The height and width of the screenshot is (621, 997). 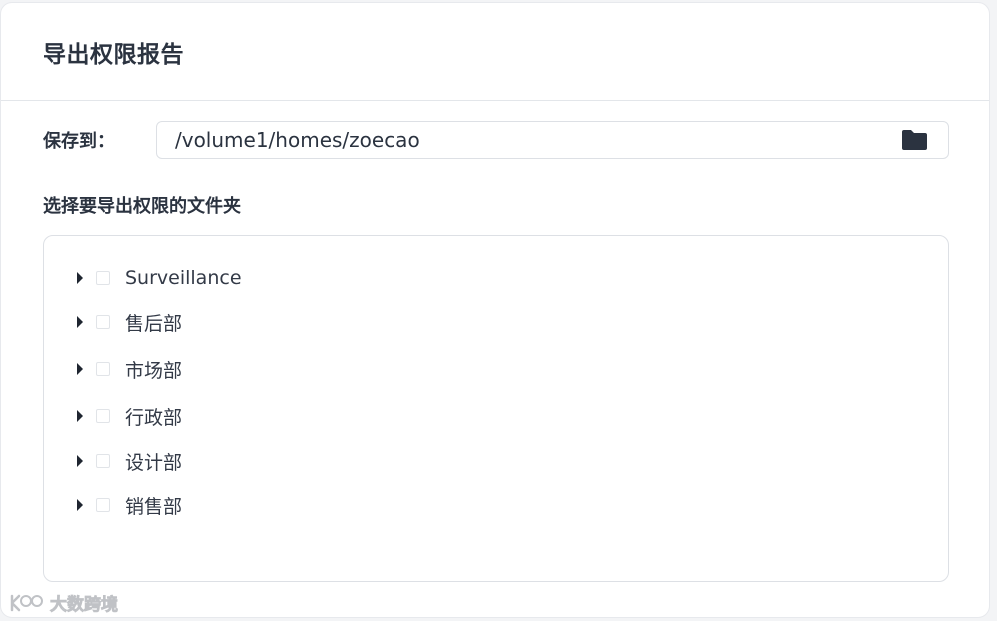 I want to click on tree-item-surveillance: Surveillance, so click(x=158, y=278).